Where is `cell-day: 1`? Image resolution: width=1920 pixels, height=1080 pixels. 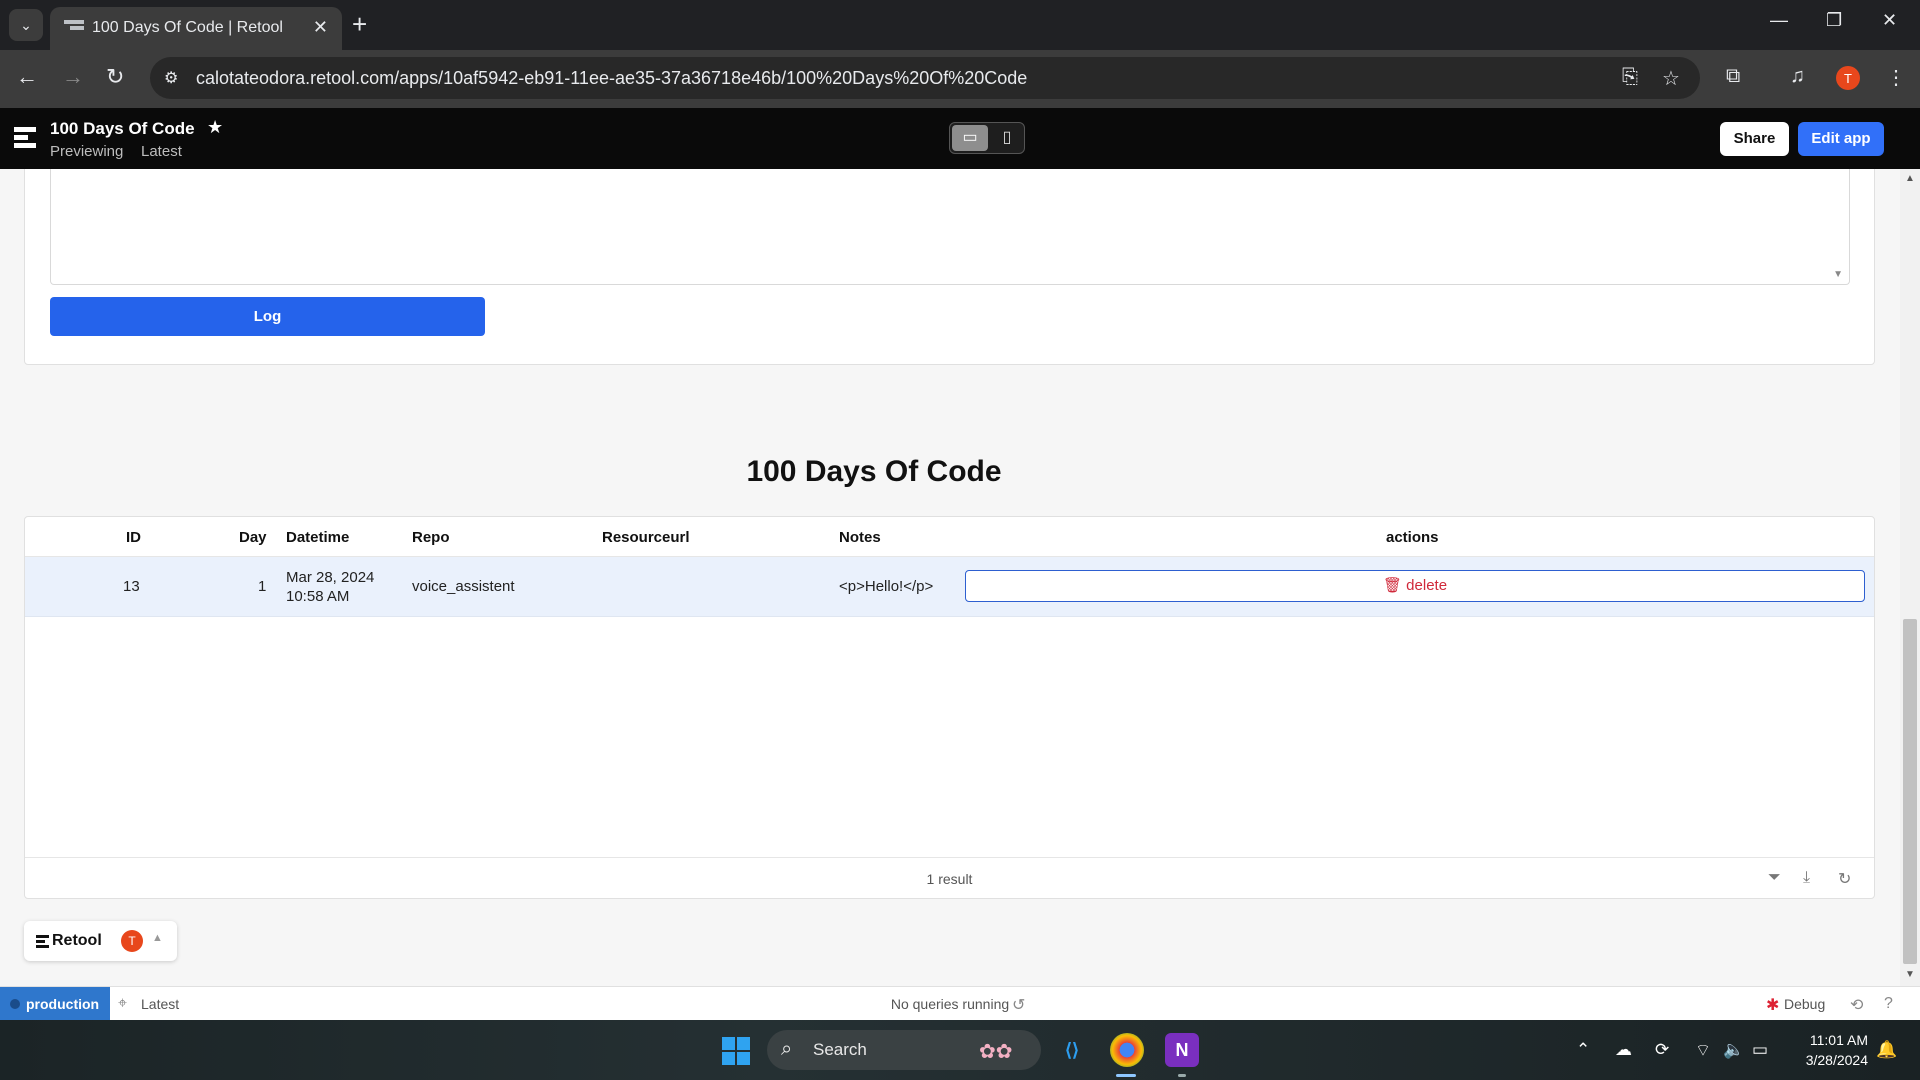 cell-day: 1 is located at coordinates (262, 586).